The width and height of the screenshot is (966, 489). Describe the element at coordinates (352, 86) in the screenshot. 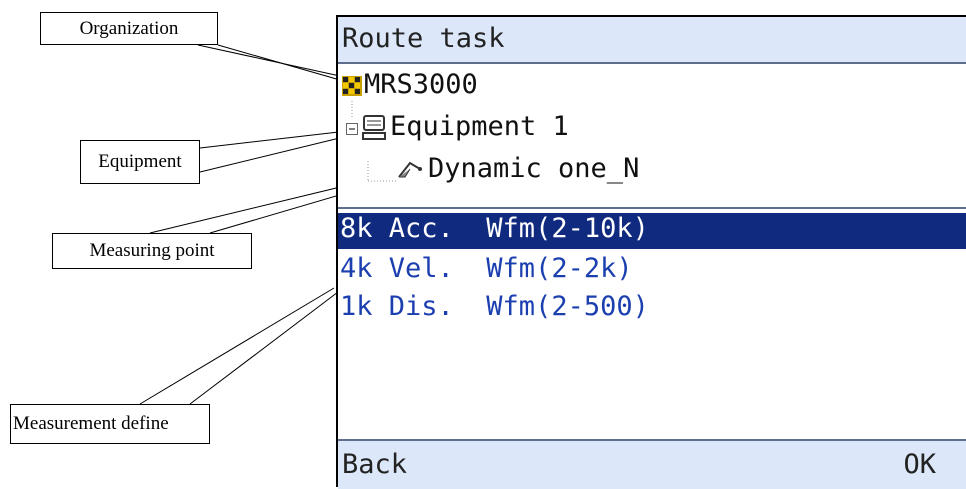

I see `grid-icon` at that location.